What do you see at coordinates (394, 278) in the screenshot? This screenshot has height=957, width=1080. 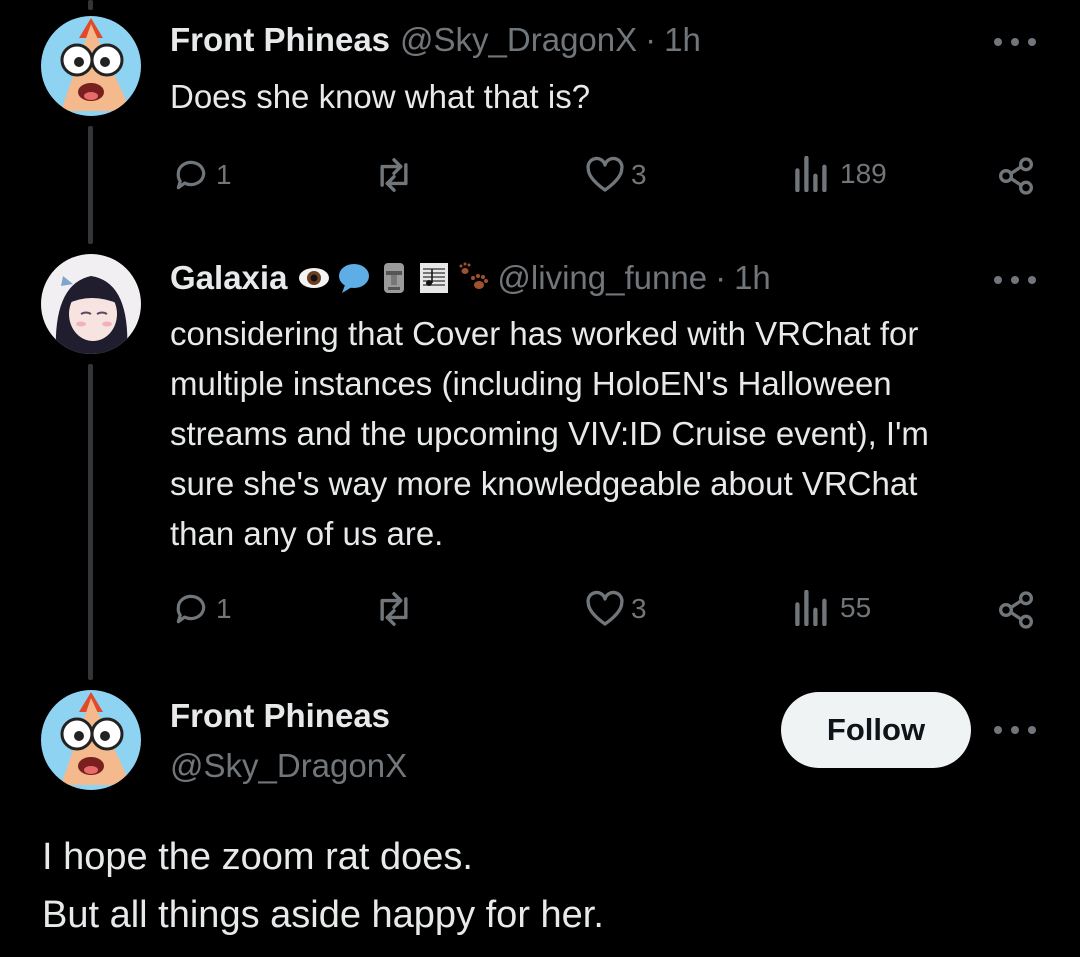 I see `moai-emoji` at bounding box center [394, 278].